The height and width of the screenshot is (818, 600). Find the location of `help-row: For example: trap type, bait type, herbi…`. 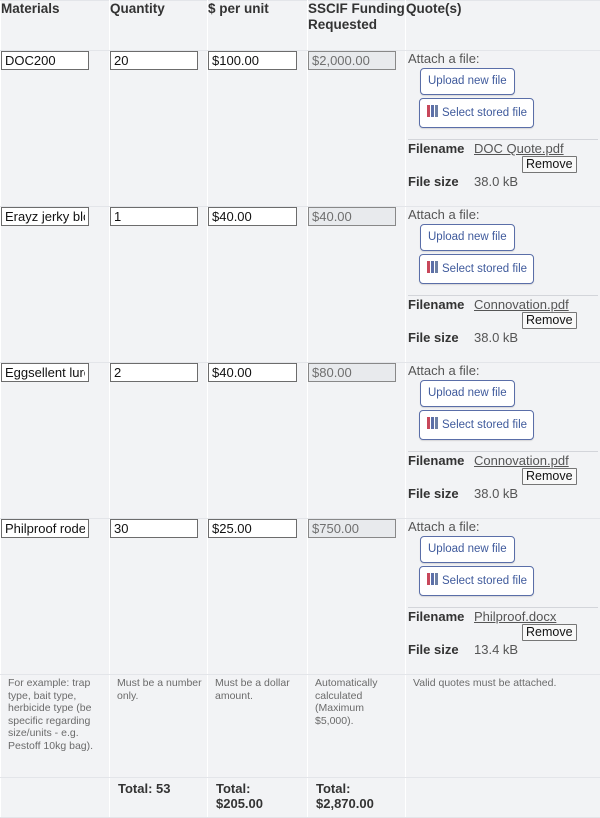

help-row: For example: trap type, bait type, herbi… is located at coordinates (300, 726).